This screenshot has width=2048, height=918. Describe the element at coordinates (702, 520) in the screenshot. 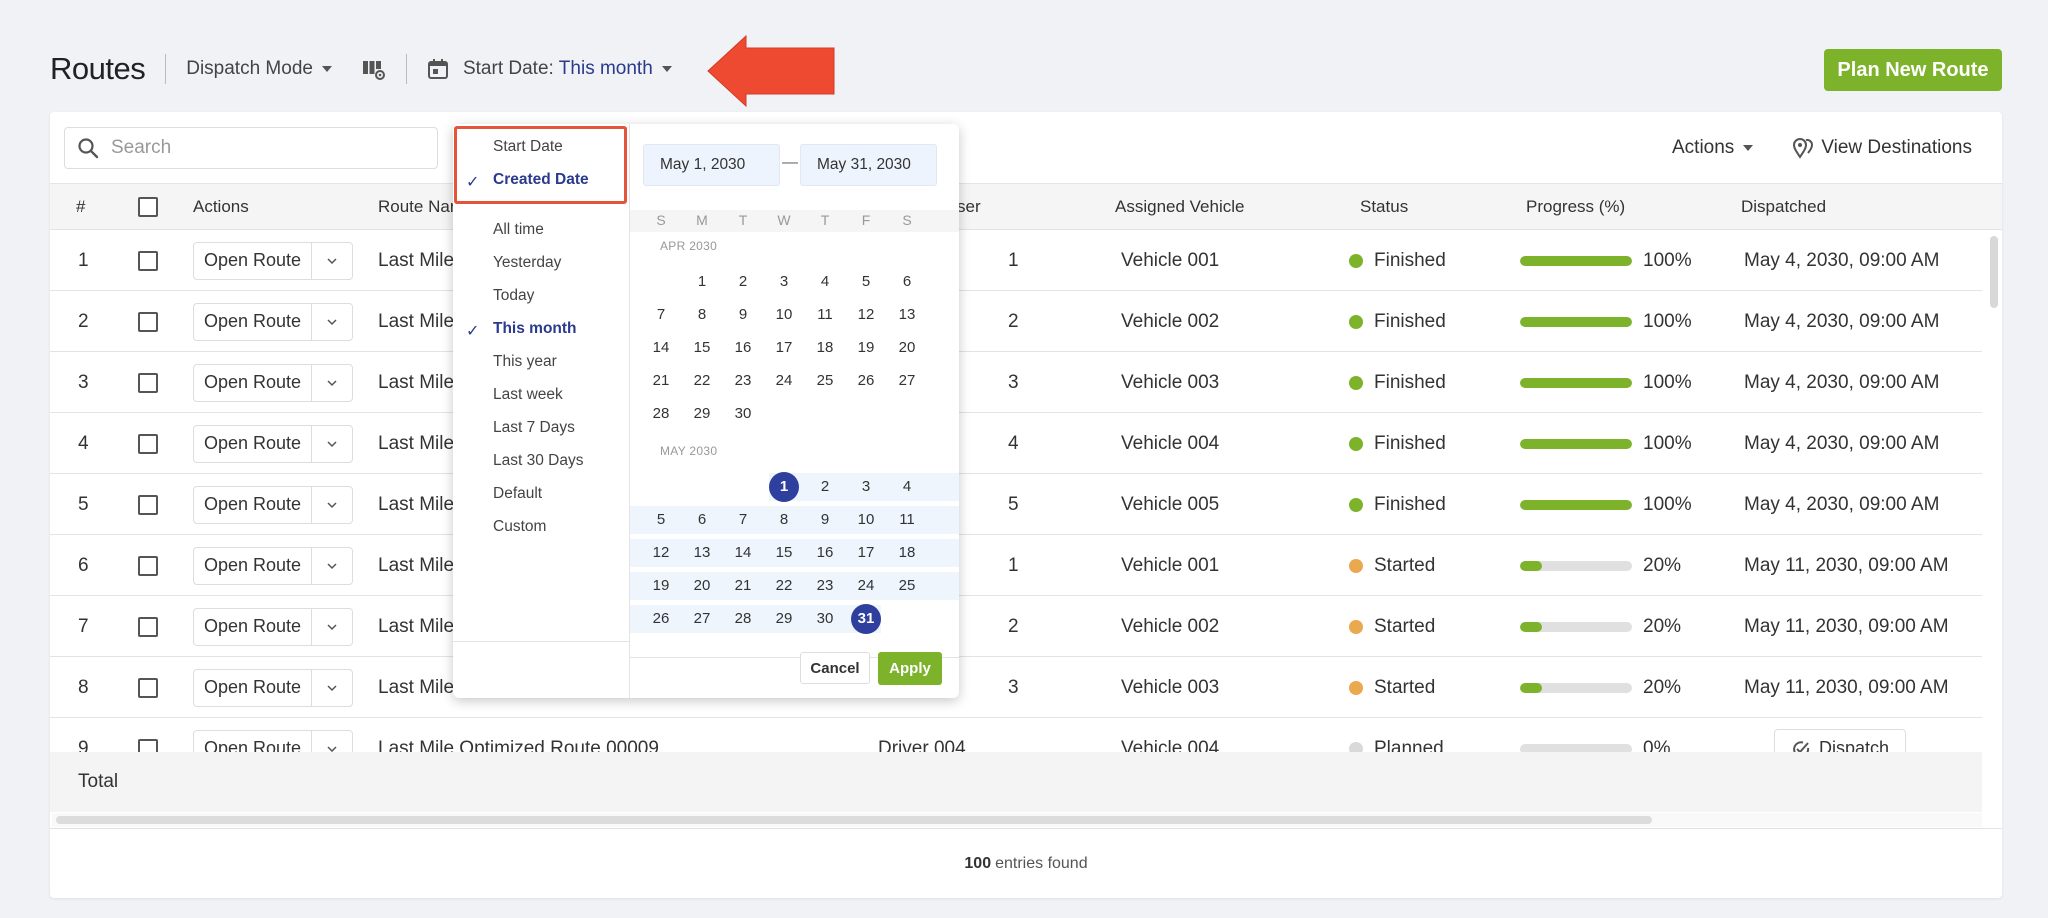

I see `calendar-day: 6` at that location.